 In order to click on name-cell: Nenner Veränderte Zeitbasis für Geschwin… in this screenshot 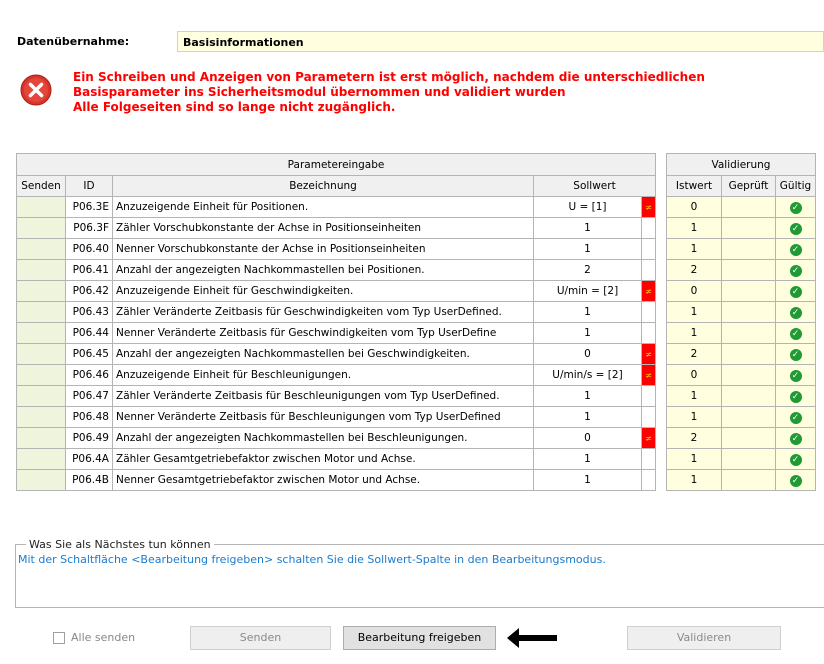, I will do `click(323, 333)`.